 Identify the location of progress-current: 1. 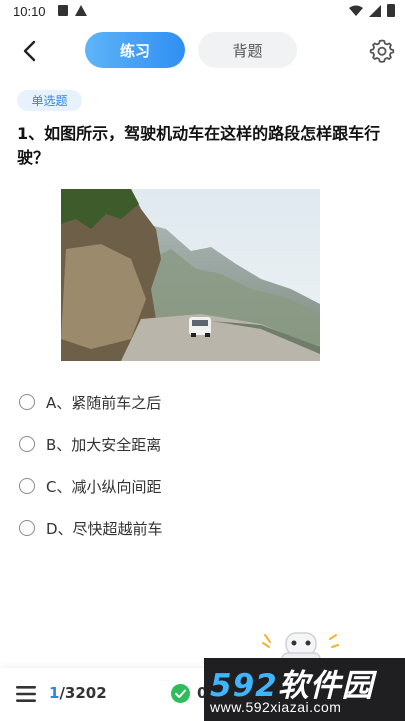
(54, 693).